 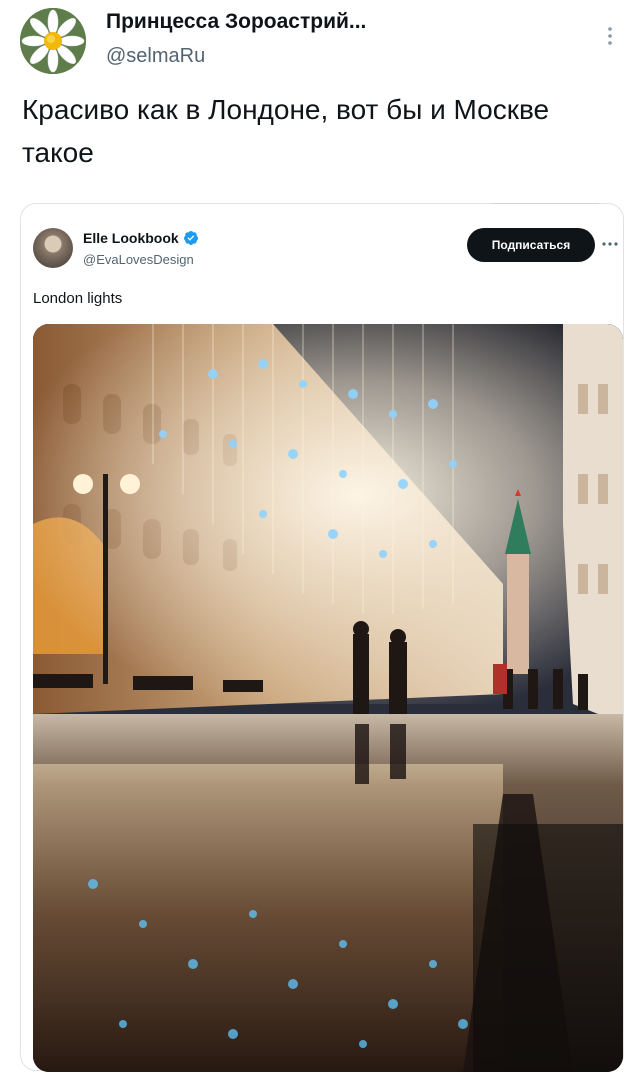 What do you see at coordinates (610, 243) in the screenshot?
I see `quoted-more-icon` at bounding box center [610, 243].